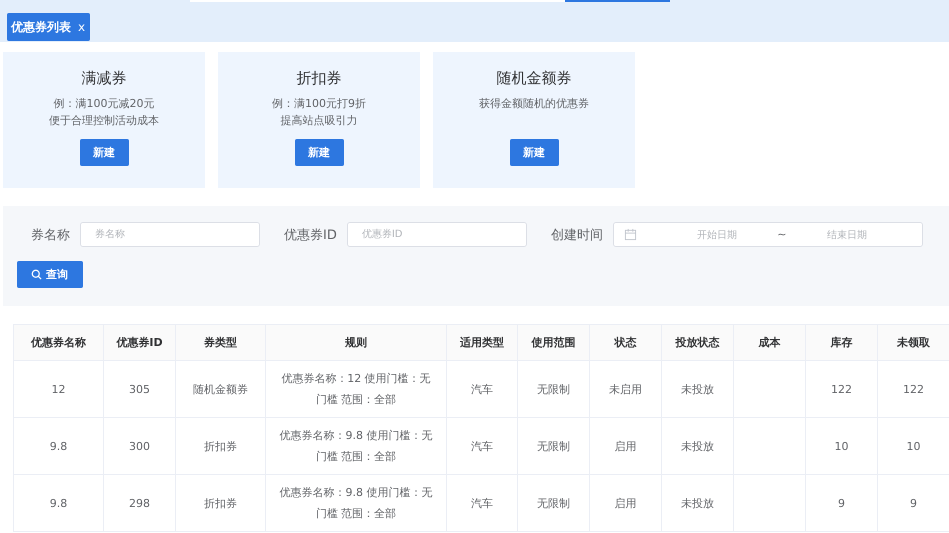 The height and width of the screenshot is (533, 949). What do you see at coordinates (140, 389) in the screenshot?
I see `table-cell: 305` at bounding box center [140, 389].